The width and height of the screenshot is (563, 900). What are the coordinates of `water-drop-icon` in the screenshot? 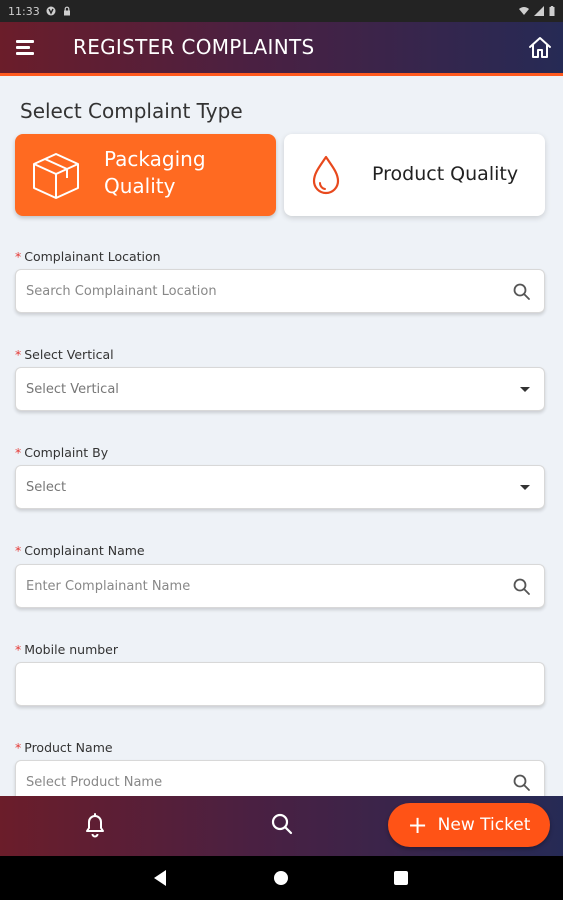 It's located at (326, 175).